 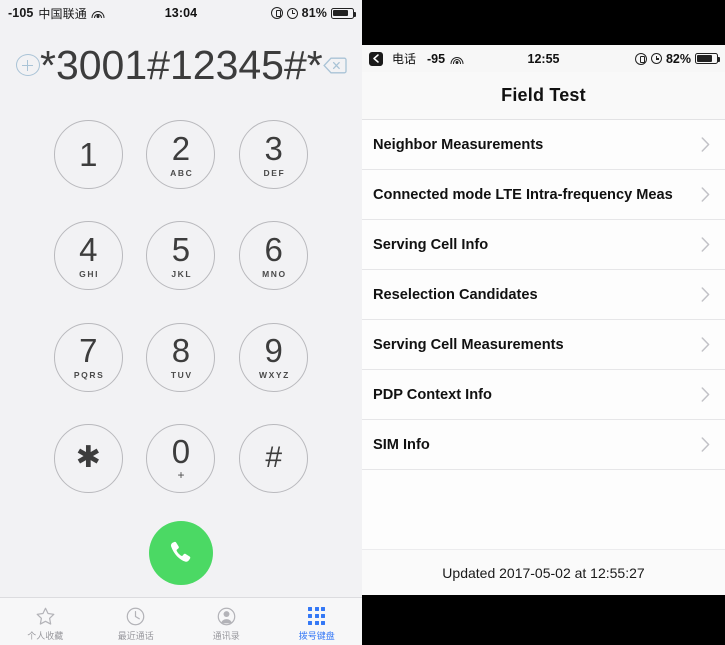 I want to click on list-empty-space, so click(x=543, y=500).